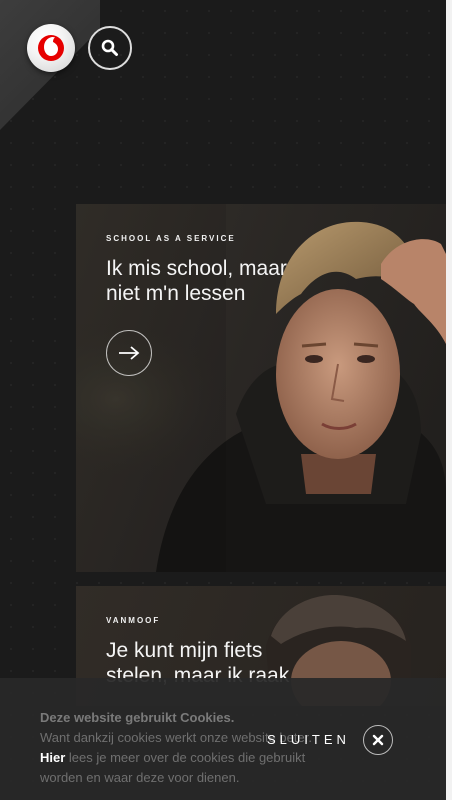  Describe the element at coordinates (449, 400) in the screenshot. I see `page-edge` at that location.